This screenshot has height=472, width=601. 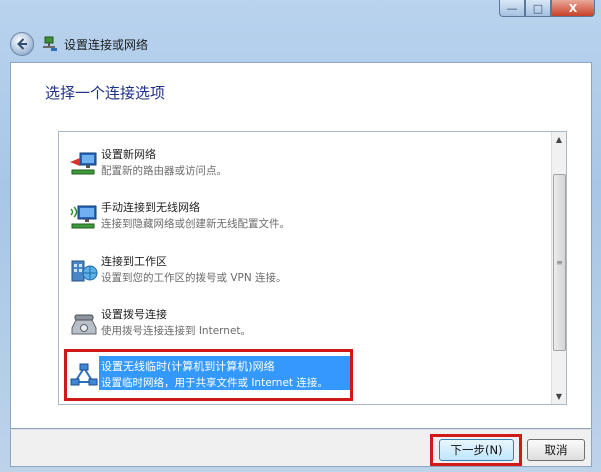 I want to click on option-description: 设置到您的工作区的拨号或 VPN 连接。, so click(x=194, y=278).